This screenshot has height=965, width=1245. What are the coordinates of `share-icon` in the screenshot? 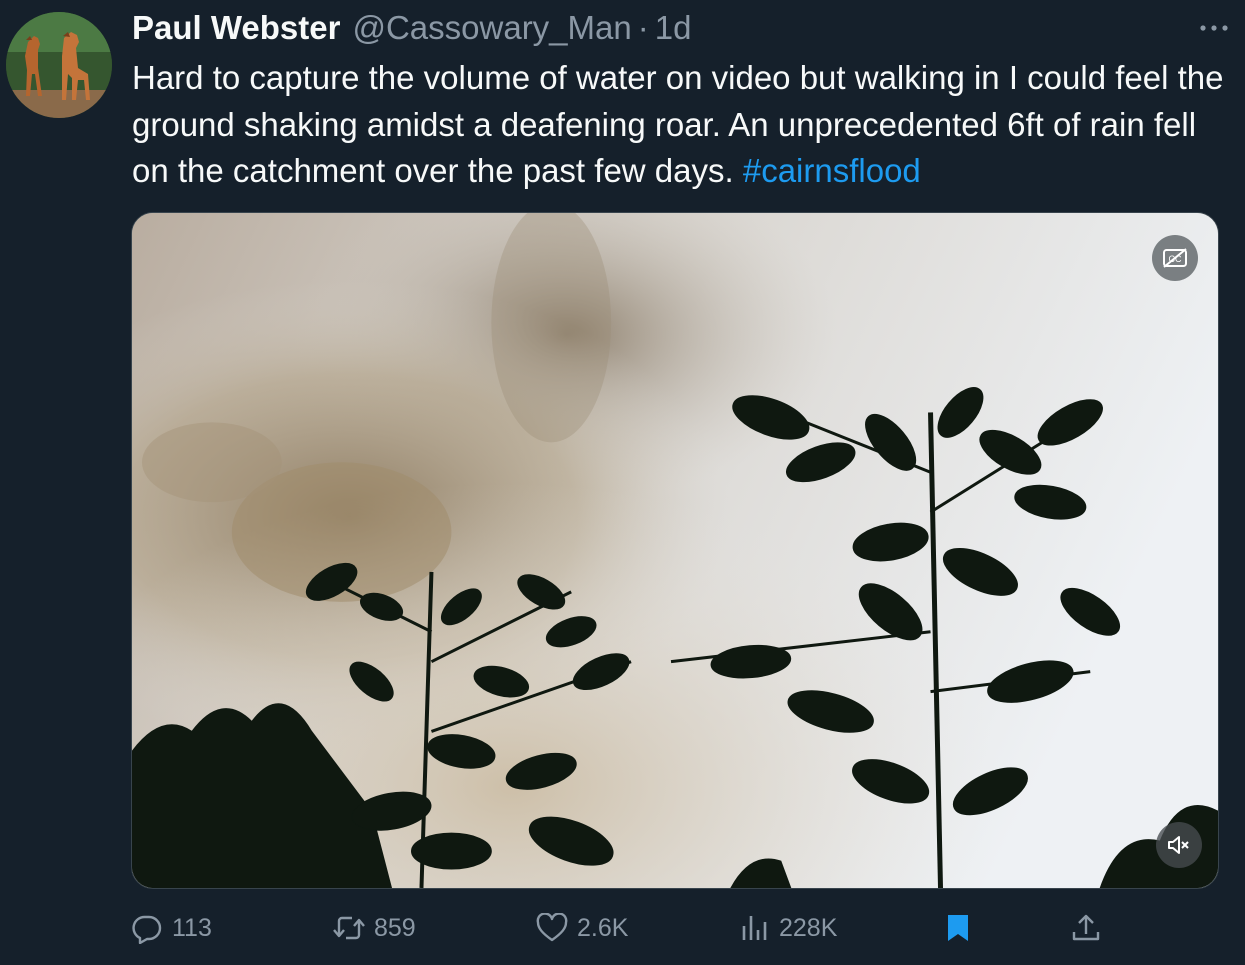 It's located at (1086, 928).